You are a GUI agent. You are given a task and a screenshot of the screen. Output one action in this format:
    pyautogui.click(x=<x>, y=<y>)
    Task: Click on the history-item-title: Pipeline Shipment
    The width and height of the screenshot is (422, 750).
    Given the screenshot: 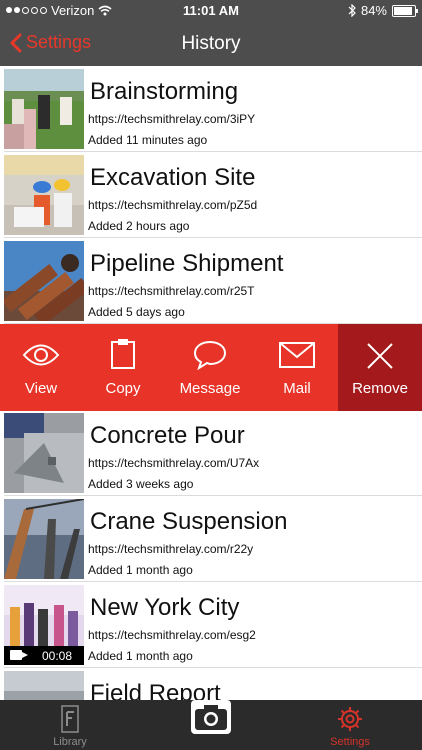 What is the action you would take?
    pyautogui.click(x=187, y=263)
    